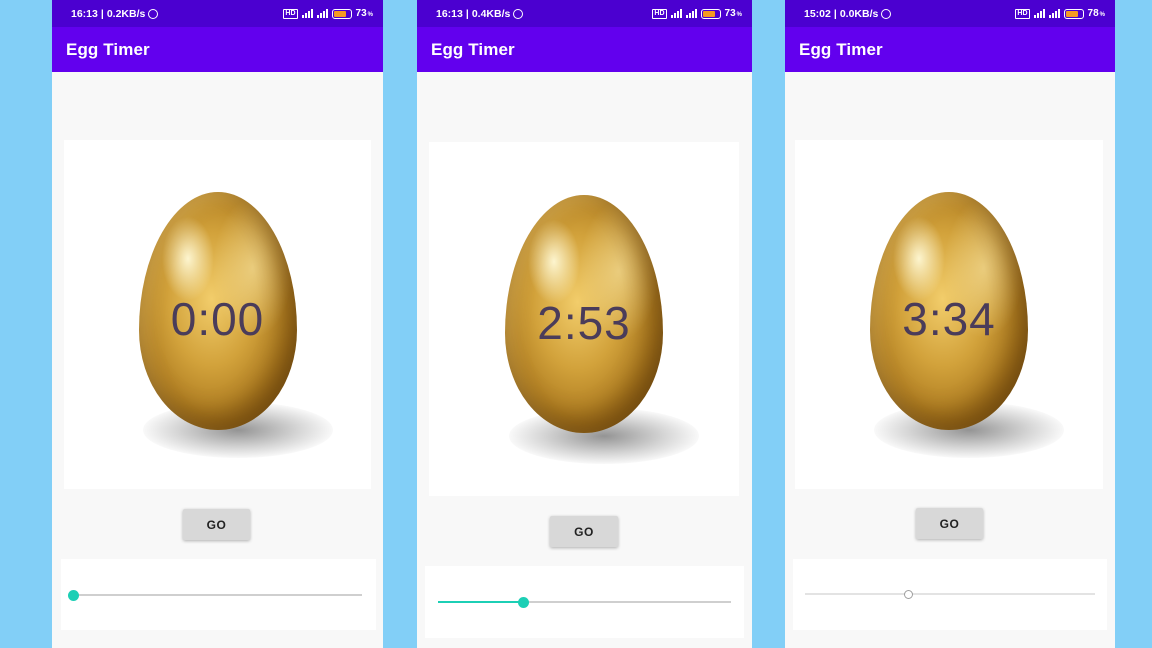  Describe the element at coordinates (859, 14) in the screenshot. I see `status-speed: 0.0KB/s` at that location.